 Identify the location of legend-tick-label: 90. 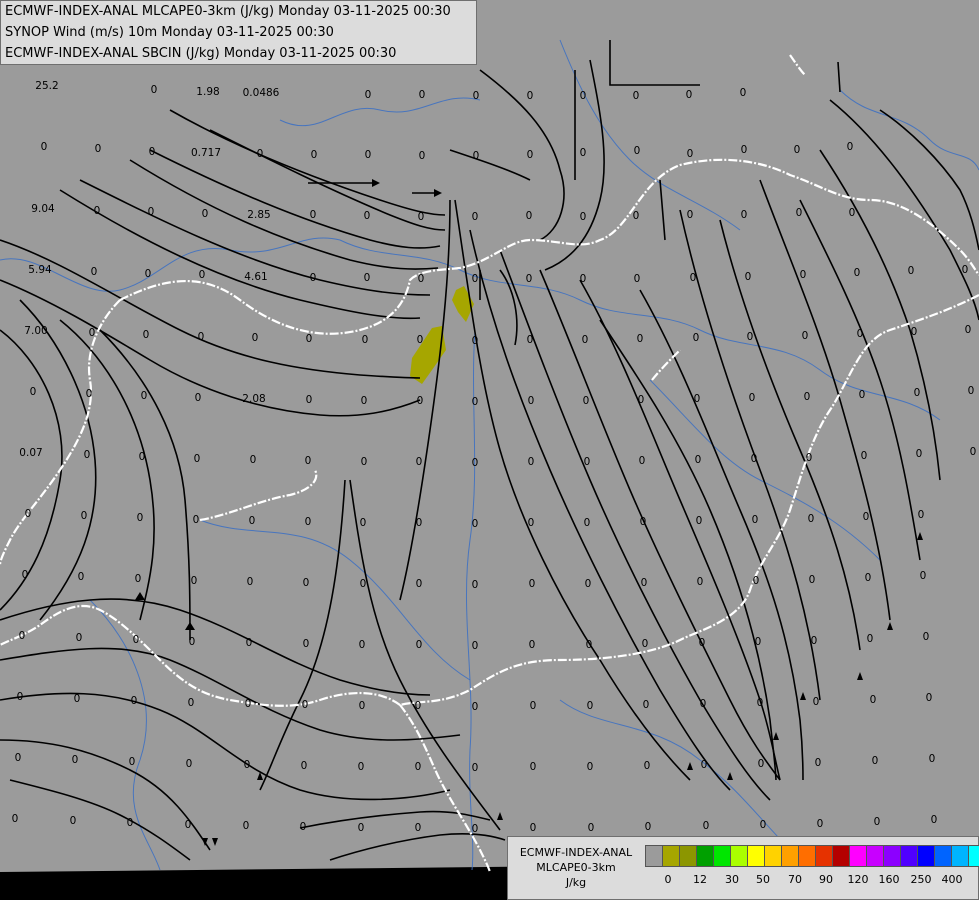
(826, 879).